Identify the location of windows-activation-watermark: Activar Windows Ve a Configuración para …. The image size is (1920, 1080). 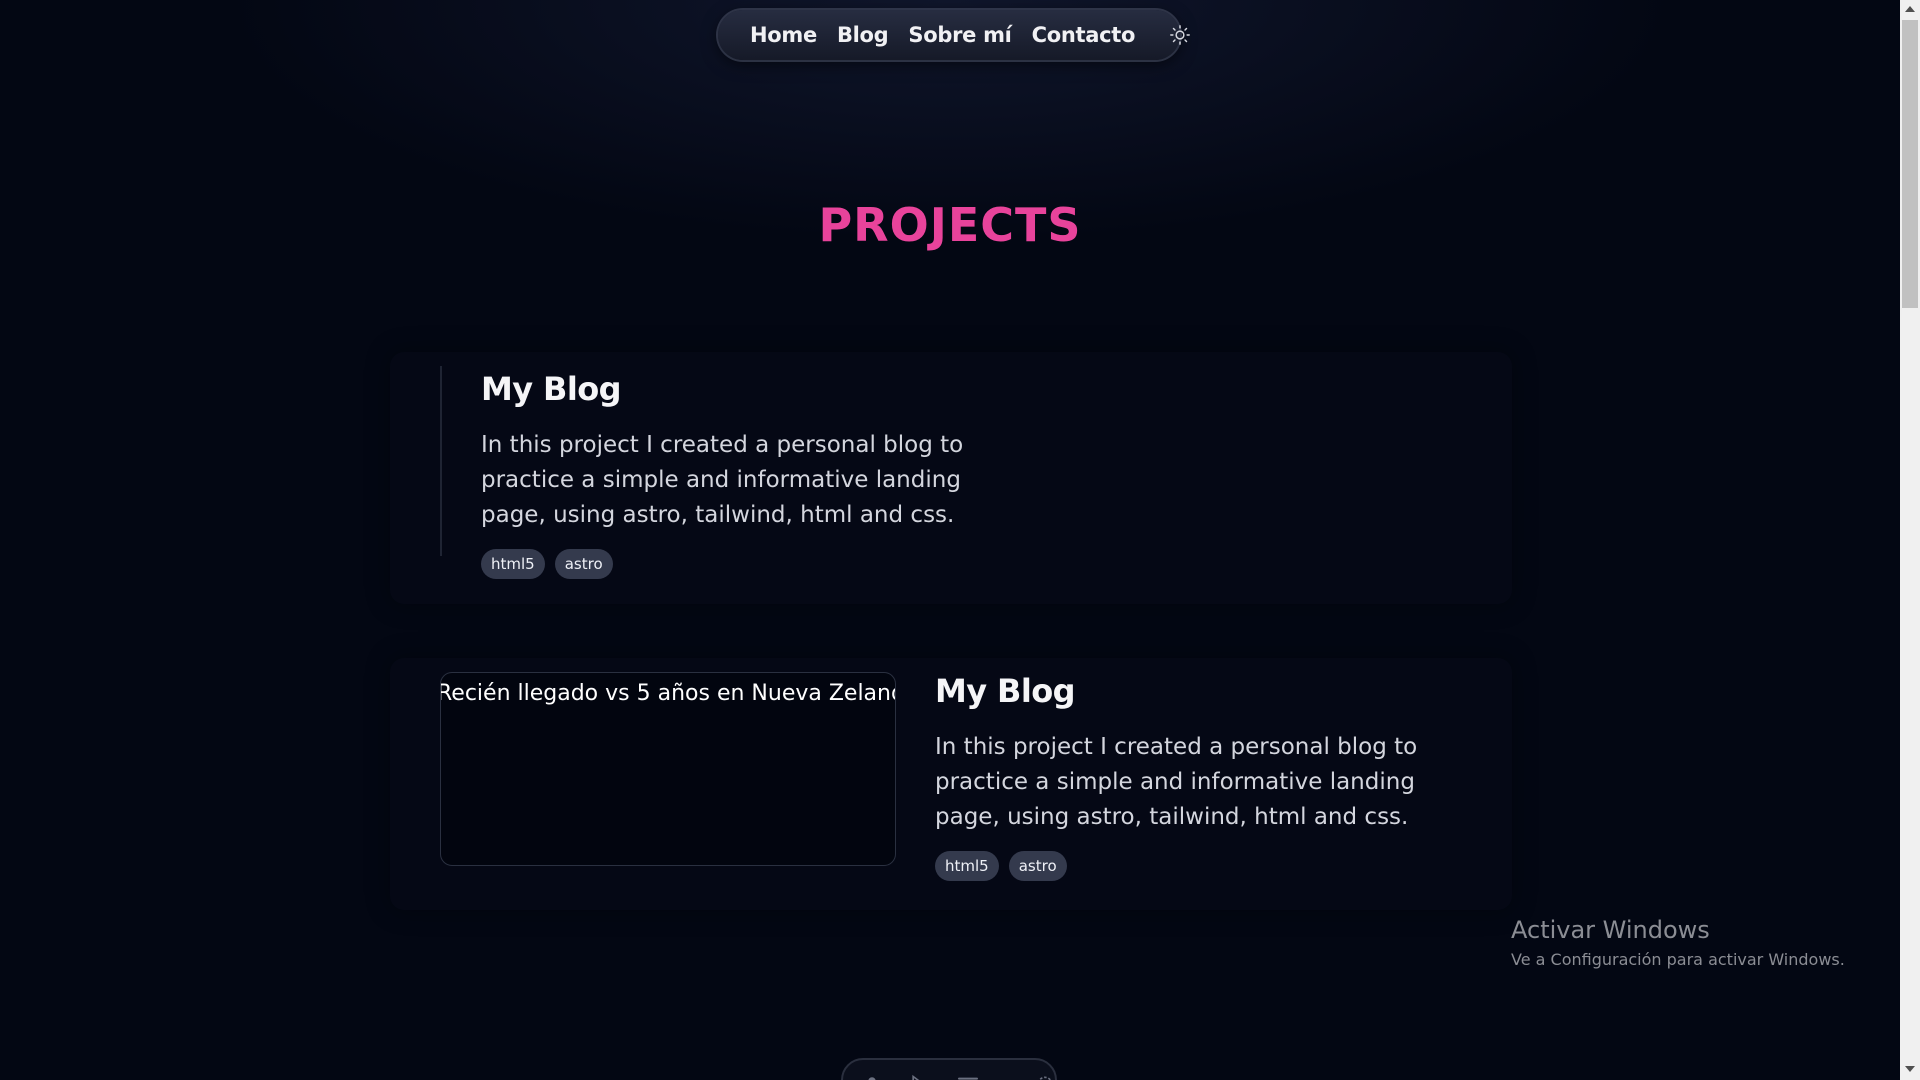
(1678, 942).